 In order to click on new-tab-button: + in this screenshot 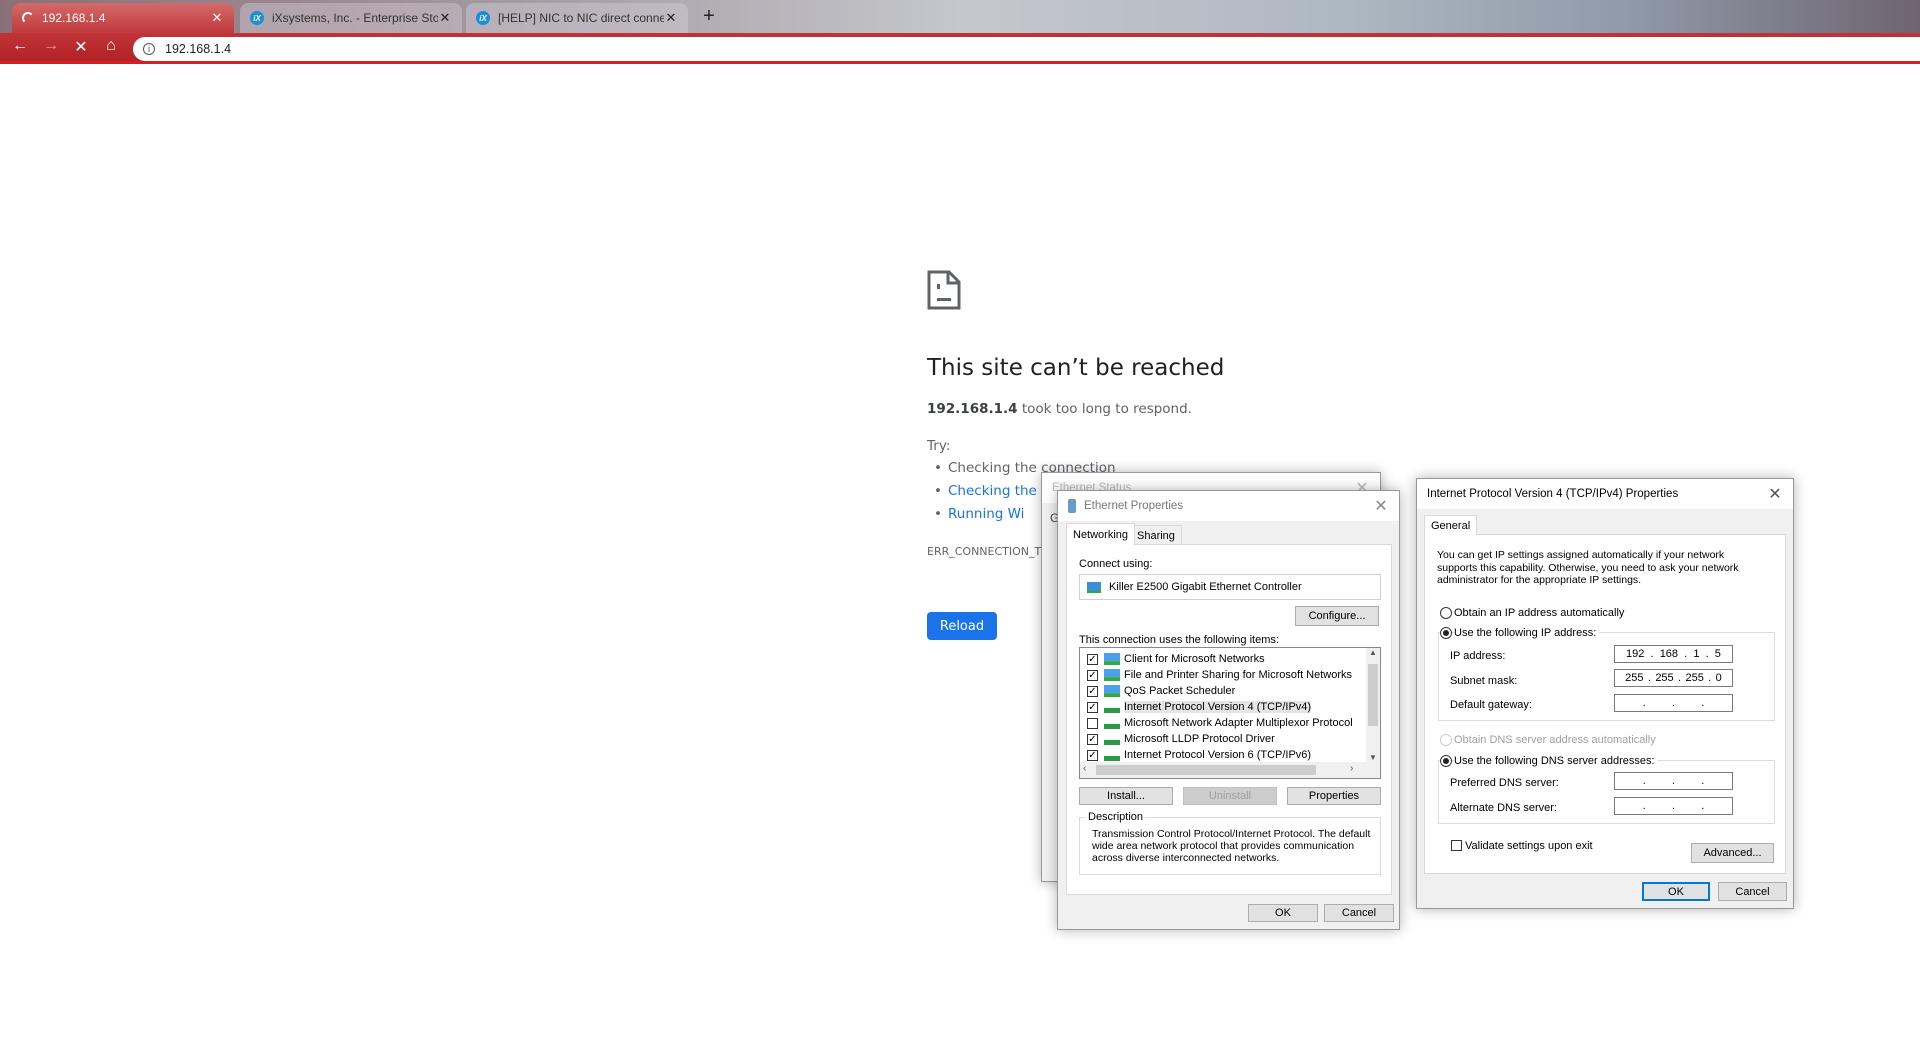, I will do `click(709, 17)`.